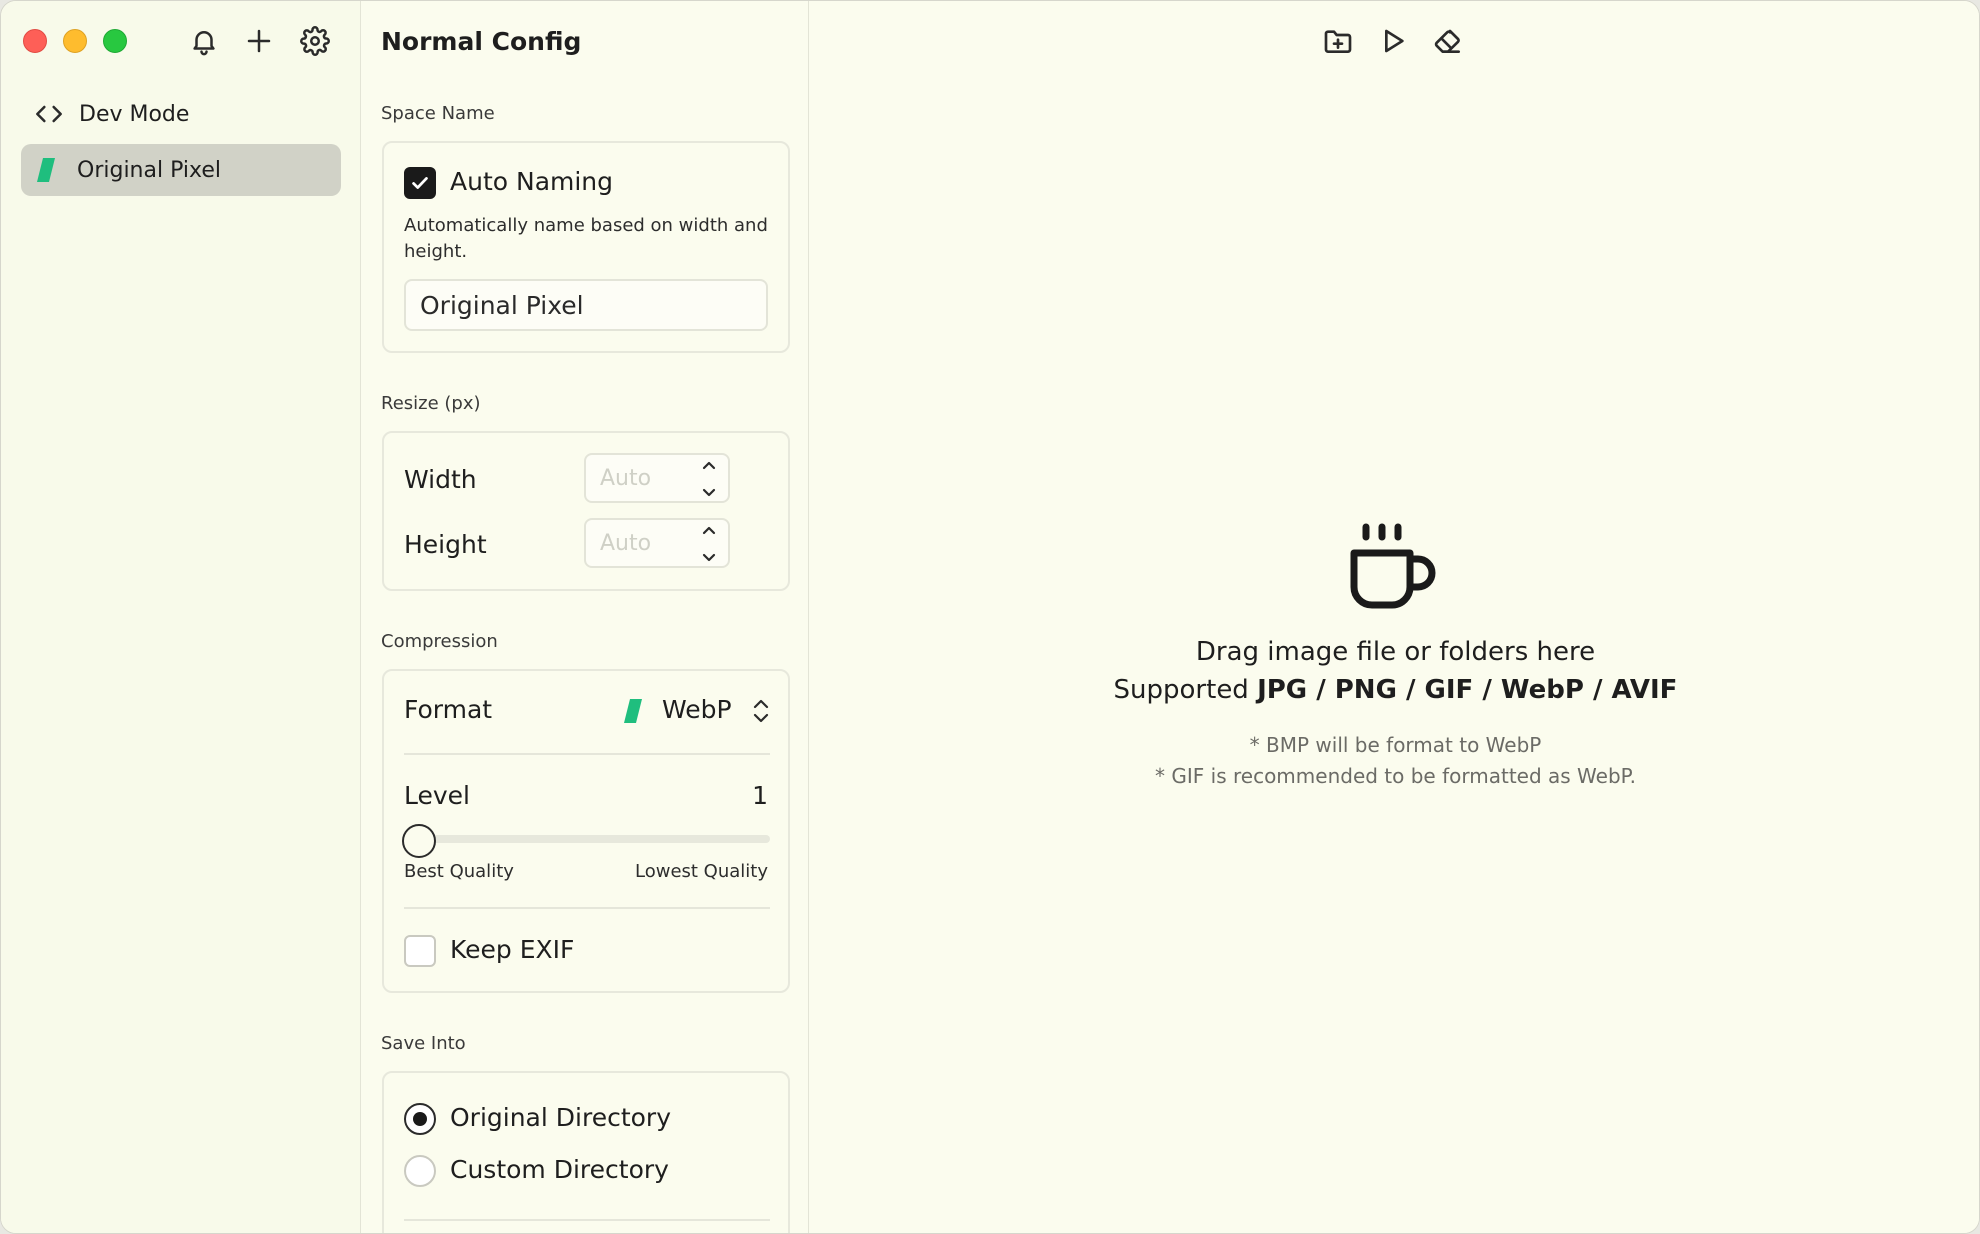 This screenshot has height=1234, width=1980. Describe the element at coordinates (532, 181) in the screenshot. I see `auto-naming-label: Auto Naming` at that location.